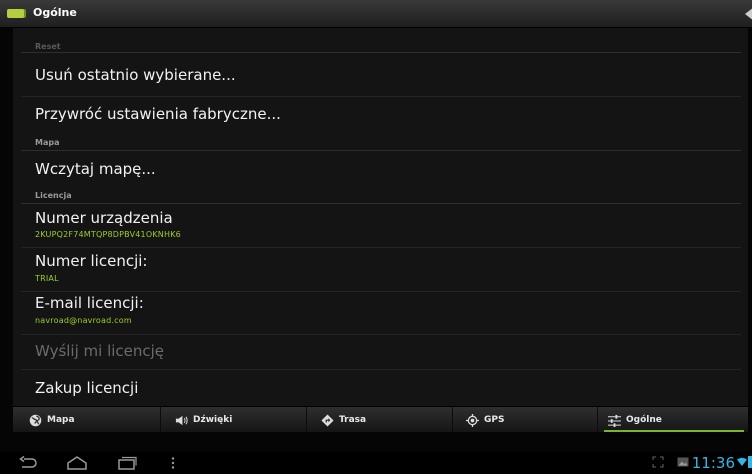 Image resolution: width=752 pixels, height=474 pixels. I want to click on gps-target-icon, so click(472, 420).